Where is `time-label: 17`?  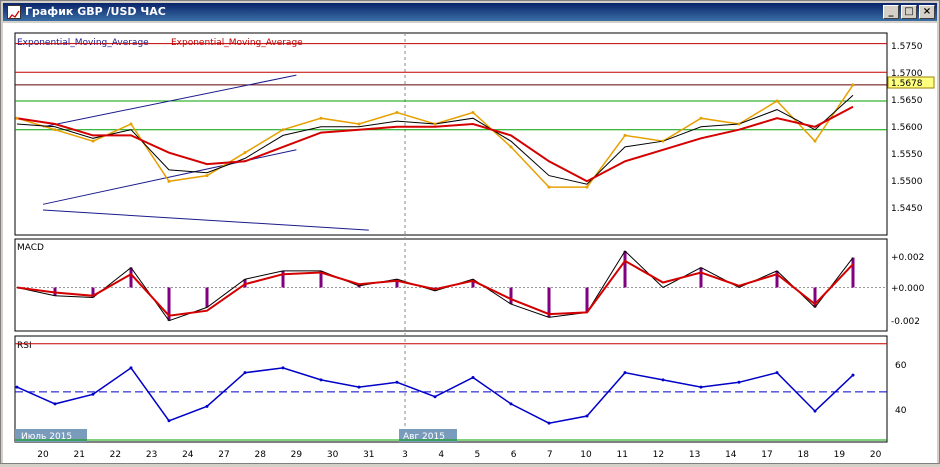 time-label: 17 is located at coordinates (766, 455).